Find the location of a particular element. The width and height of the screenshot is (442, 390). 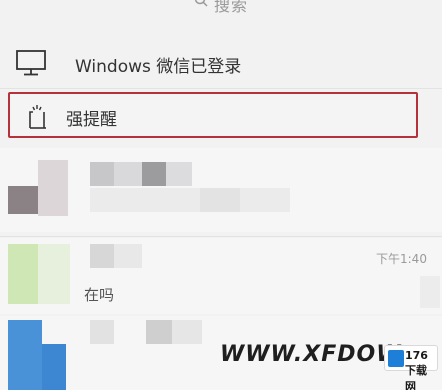

chat-preview: 在吗 is located at coordinates (99, 295).